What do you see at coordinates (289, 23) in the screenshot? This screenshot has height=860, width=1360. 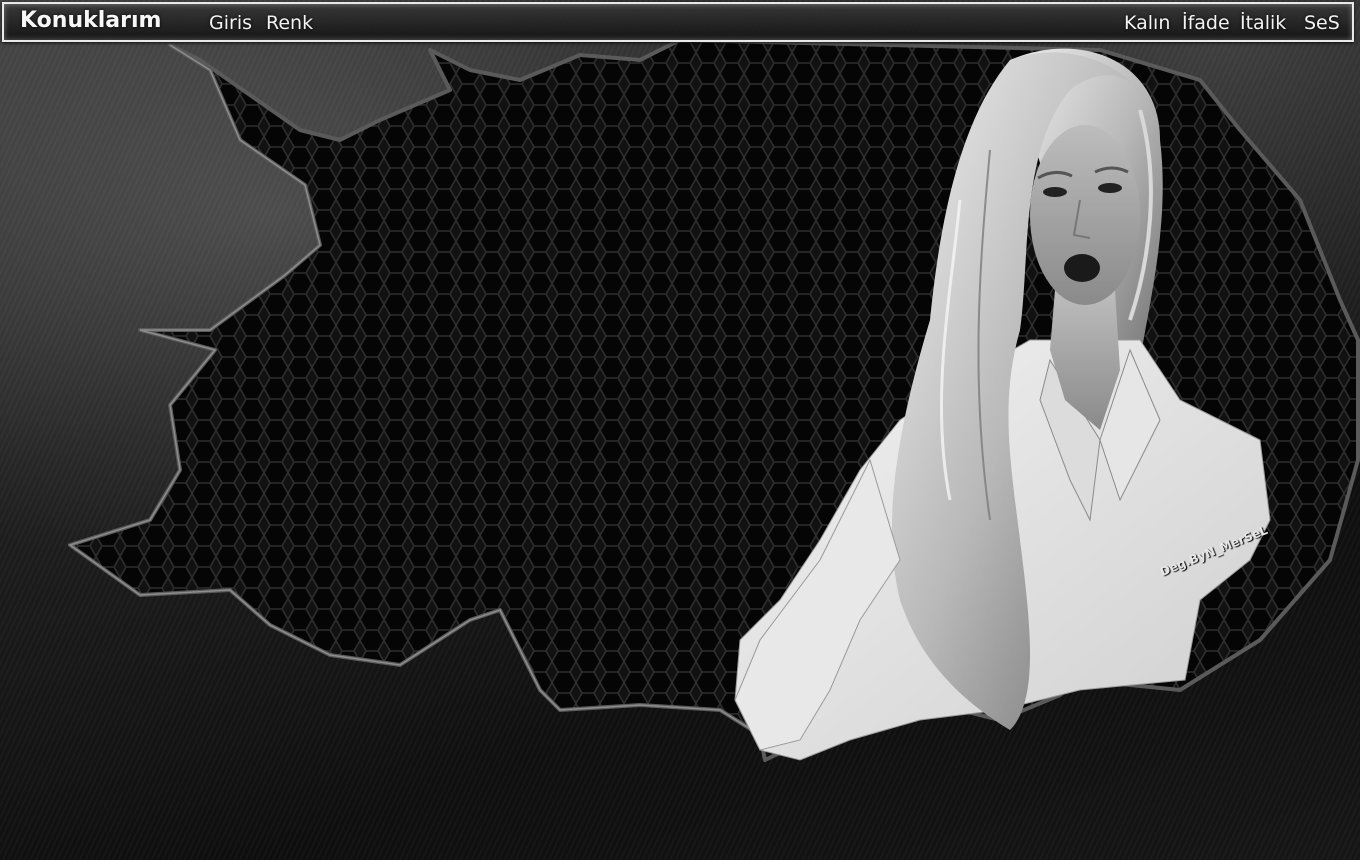 I see `nav-link-renk: Renk` at bounding box center [289, 23].